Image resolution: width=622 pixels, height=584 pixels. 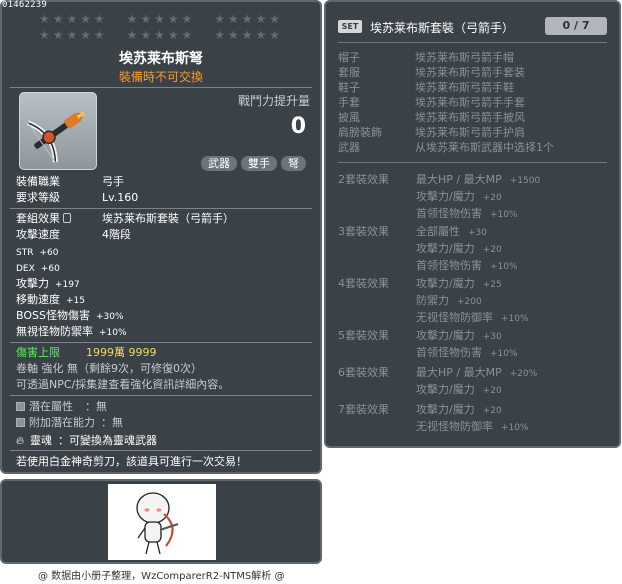 I want to click on damage-cap: 傷害上限 1999萬 9999, so click(x=86, y=353).